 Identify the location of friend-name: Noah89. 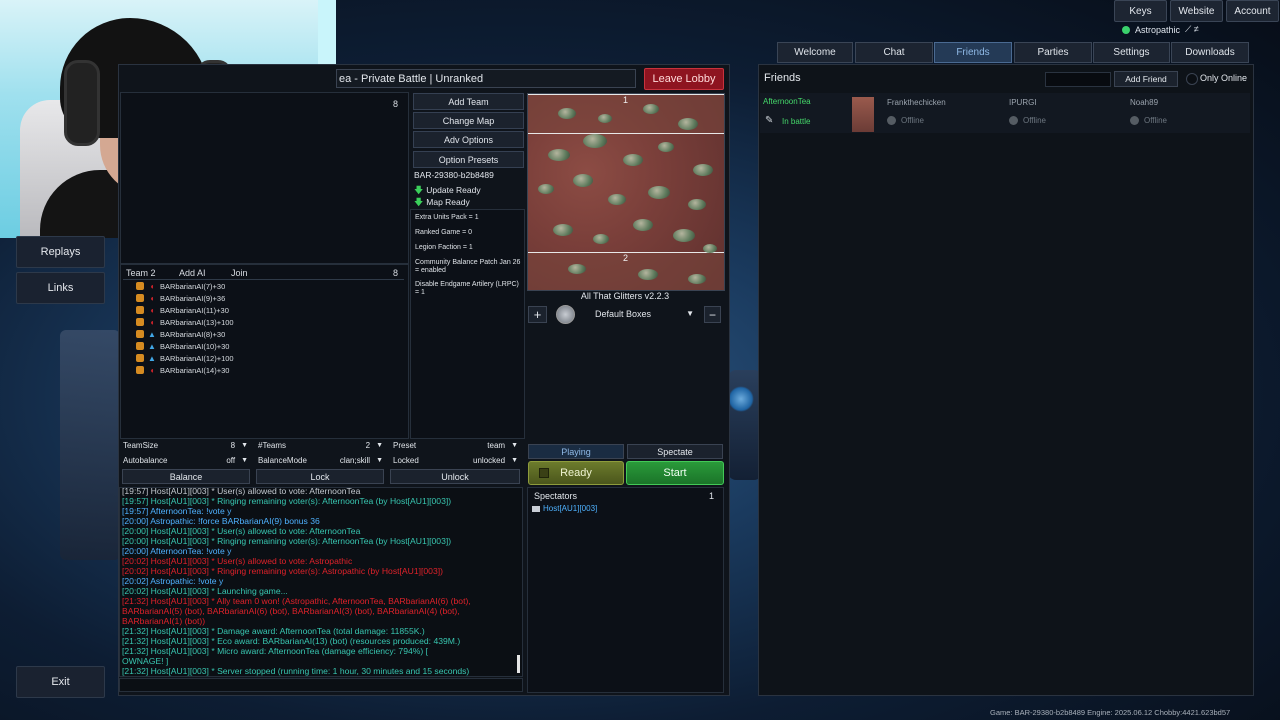
(1144, 102).